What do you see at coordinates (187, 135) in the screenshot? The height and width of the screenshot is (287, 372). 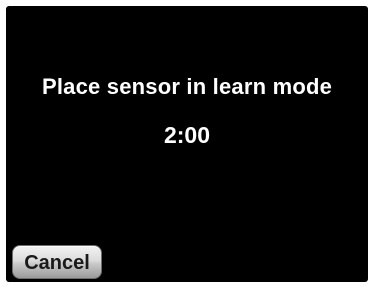 I see `countdown-timer: 2:00` at bounding box center [187, 135].